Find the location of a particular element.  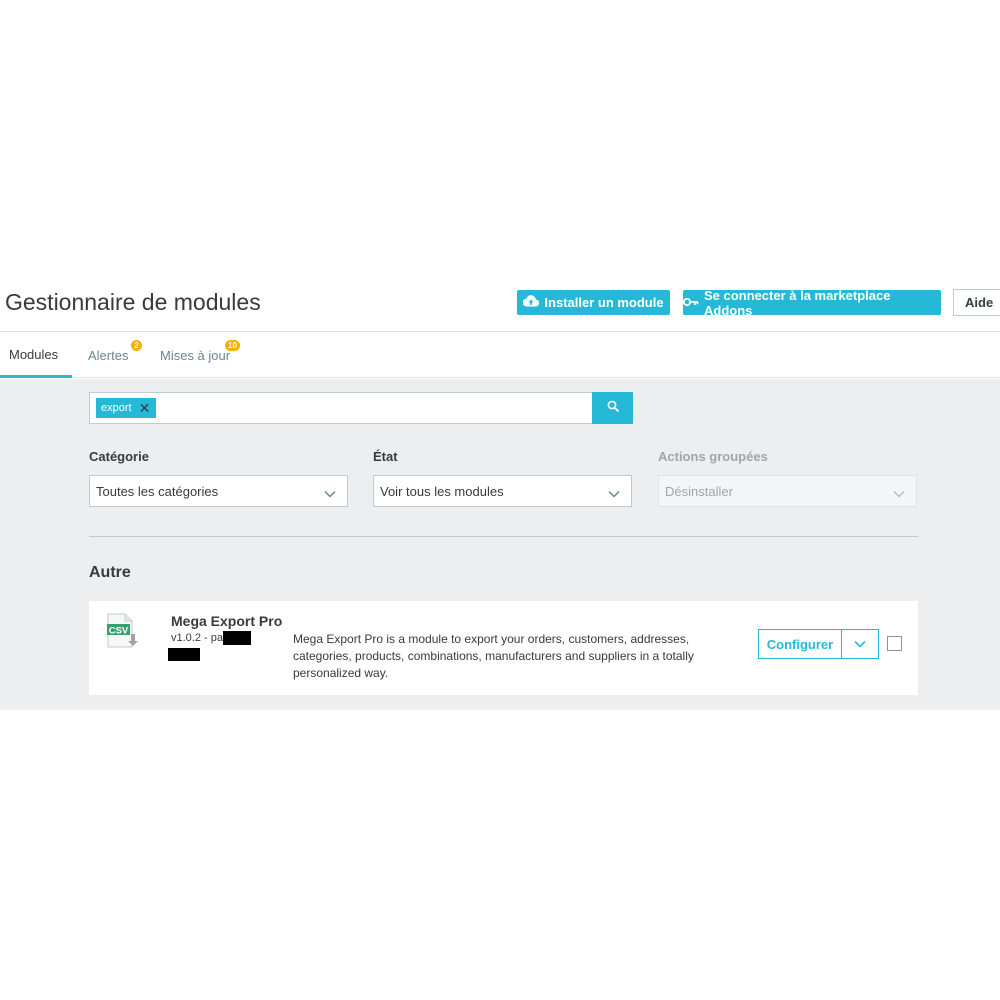

connect-addons-label: Se connecter à la marketplace Addons is located at coordinates (797, 302).